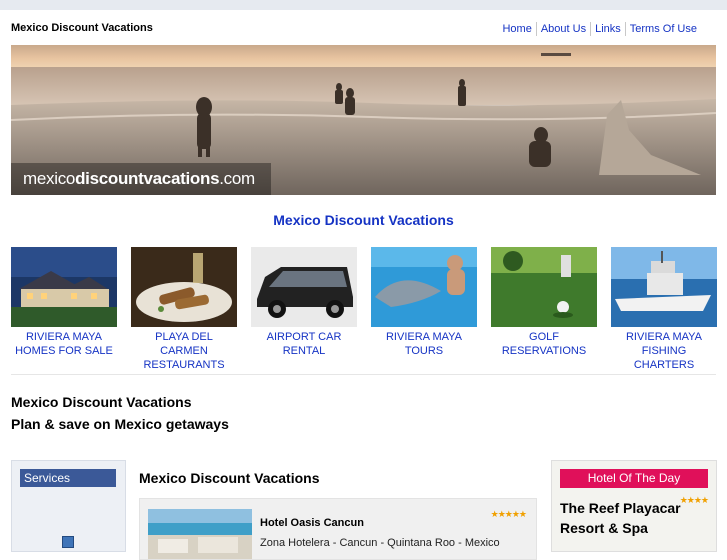 Image resolution: width=727 pixels, height=560 pixels. Describe the element at coordinates (544, 344) in the screenshot. I see `tile-label: GOLF RESERVATIONS` at that location.